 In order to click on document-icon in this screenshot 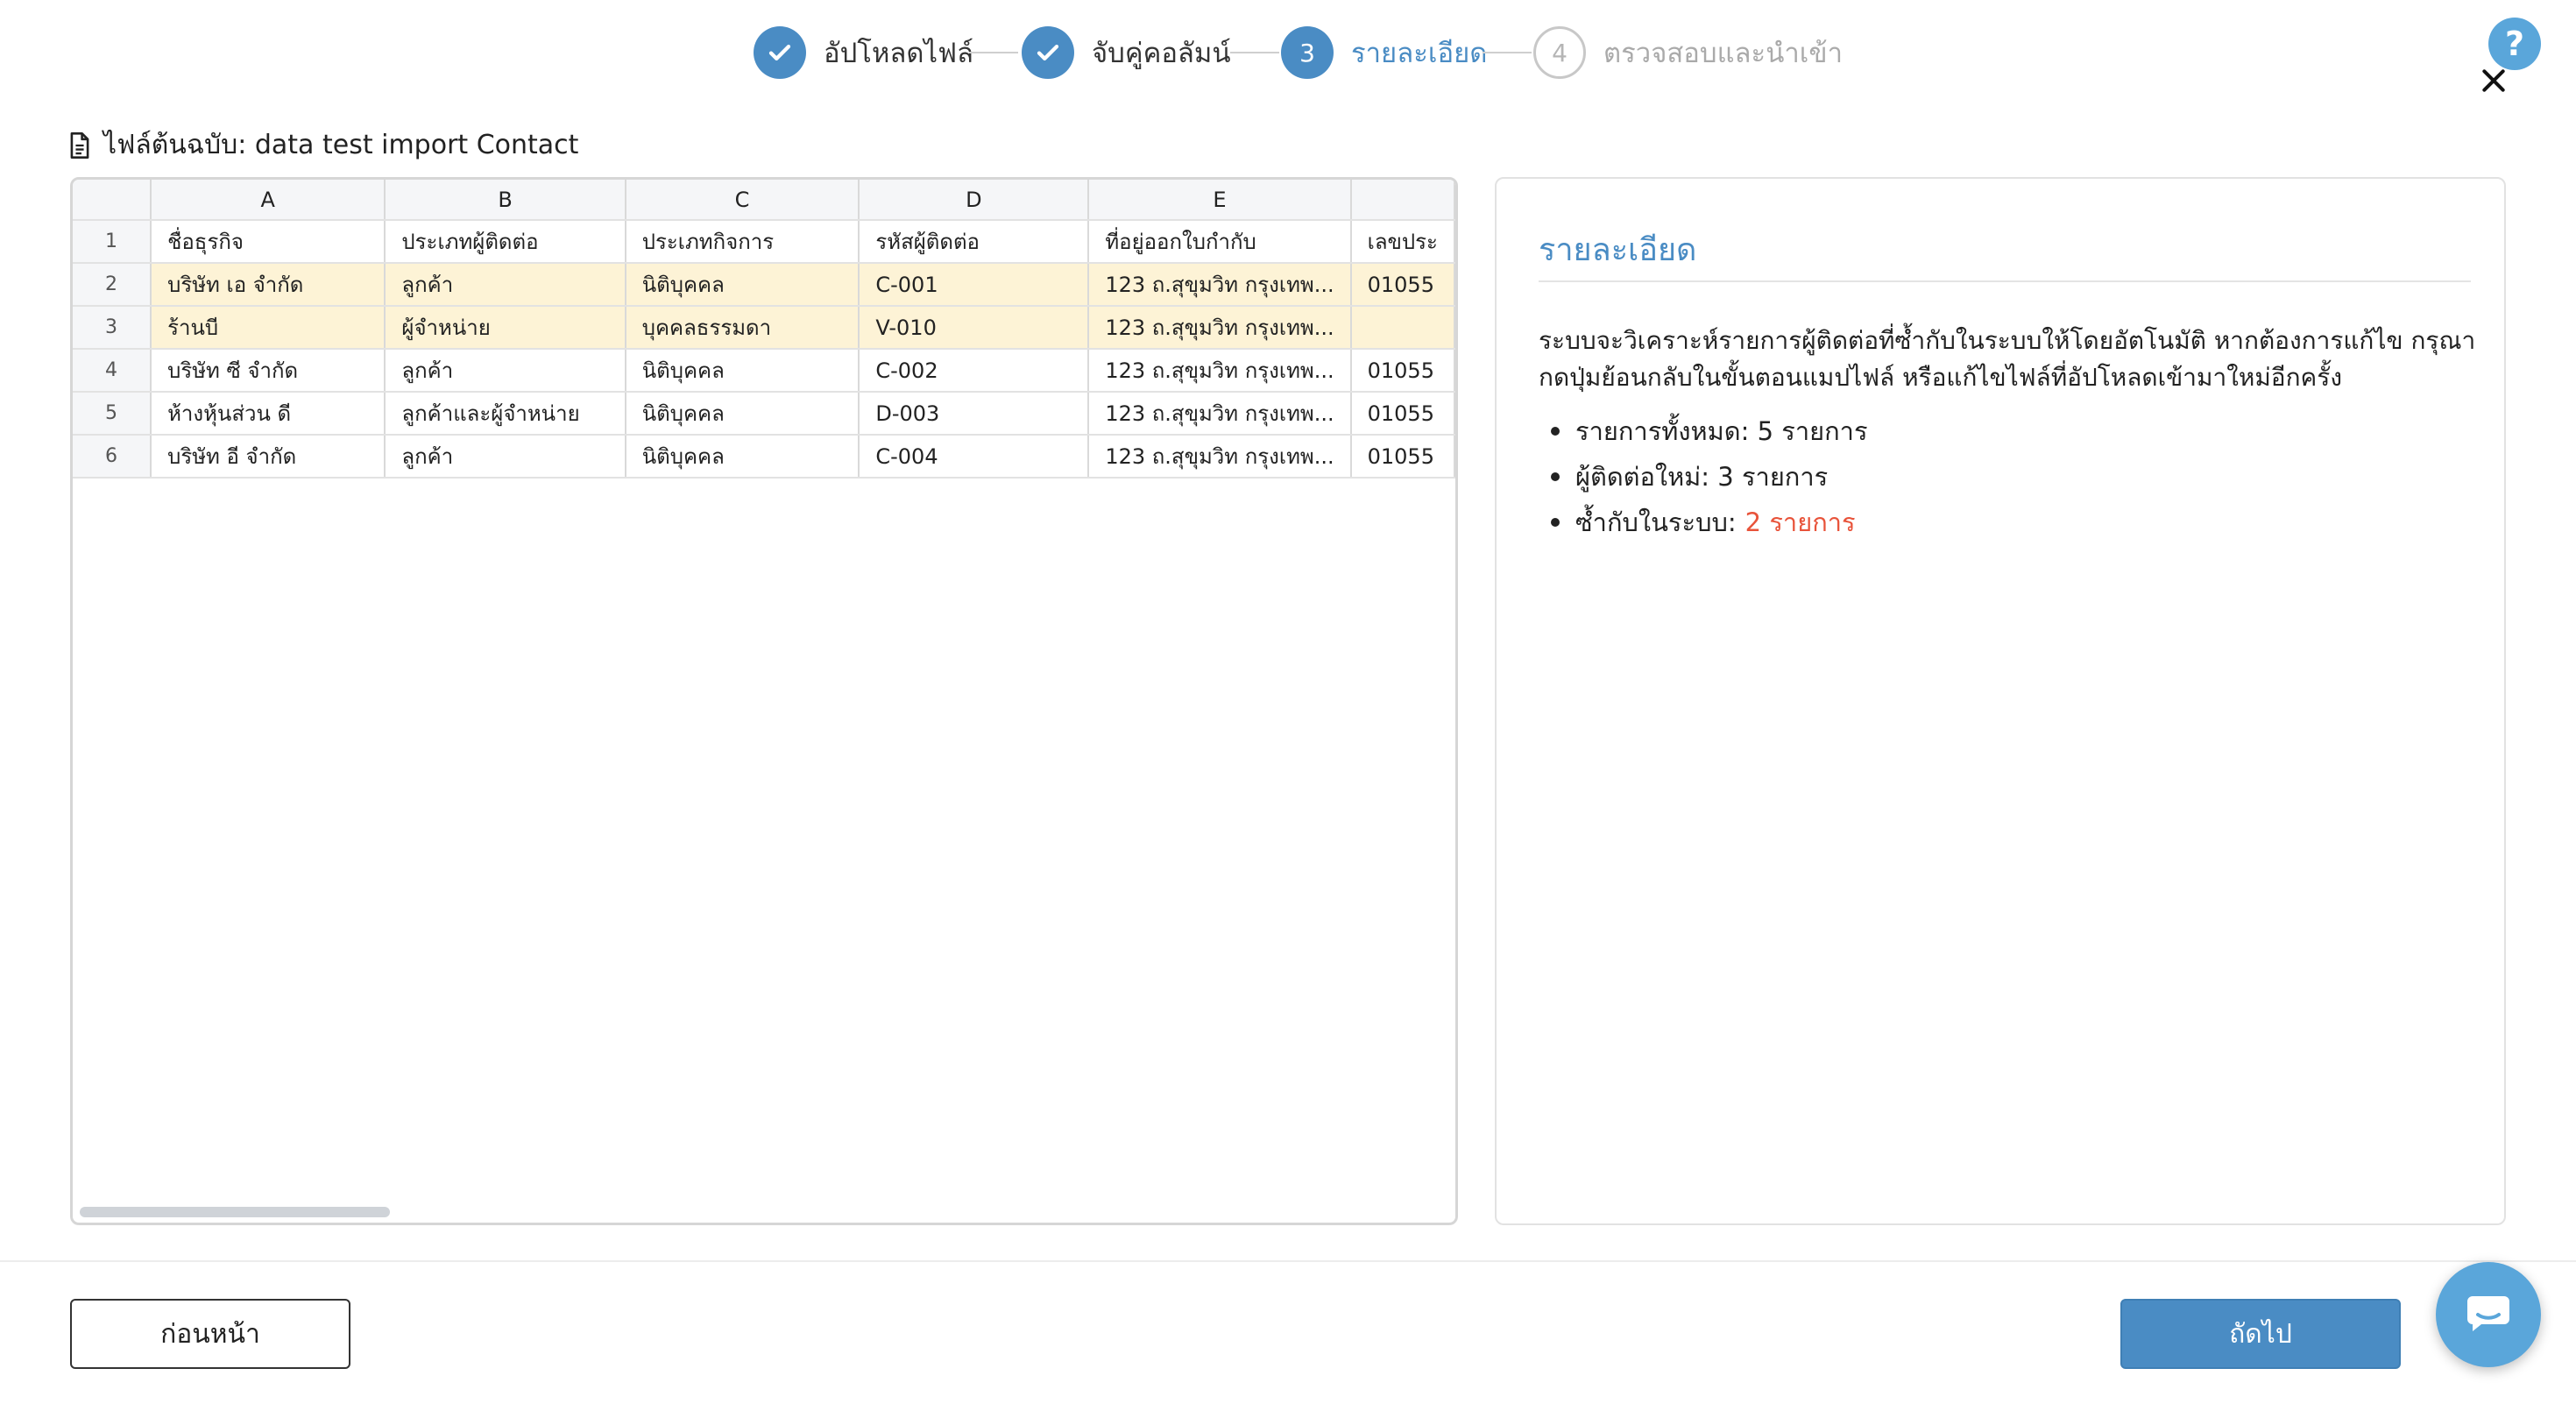, I will do `click(79, 145)`.